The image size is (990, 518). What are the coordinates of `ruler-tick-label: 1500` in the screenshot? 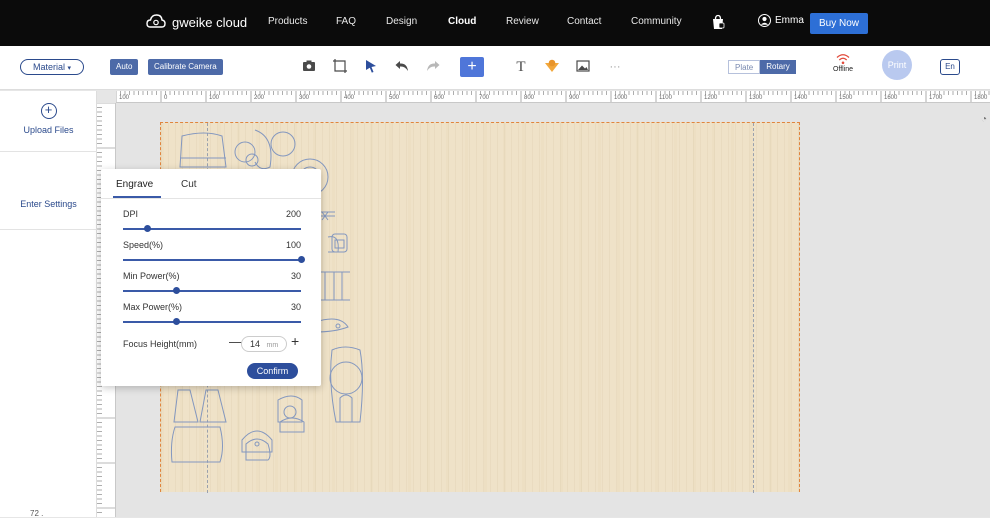 It's located at (846, 98).